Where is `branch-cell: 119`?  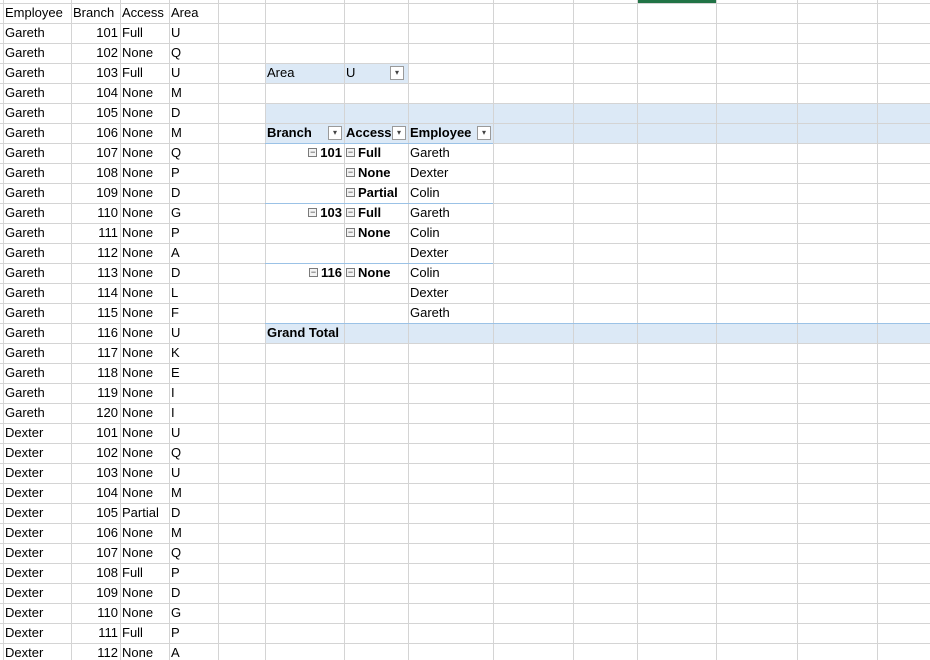
branch-cell: 119 is located at coordinates (95, 393).